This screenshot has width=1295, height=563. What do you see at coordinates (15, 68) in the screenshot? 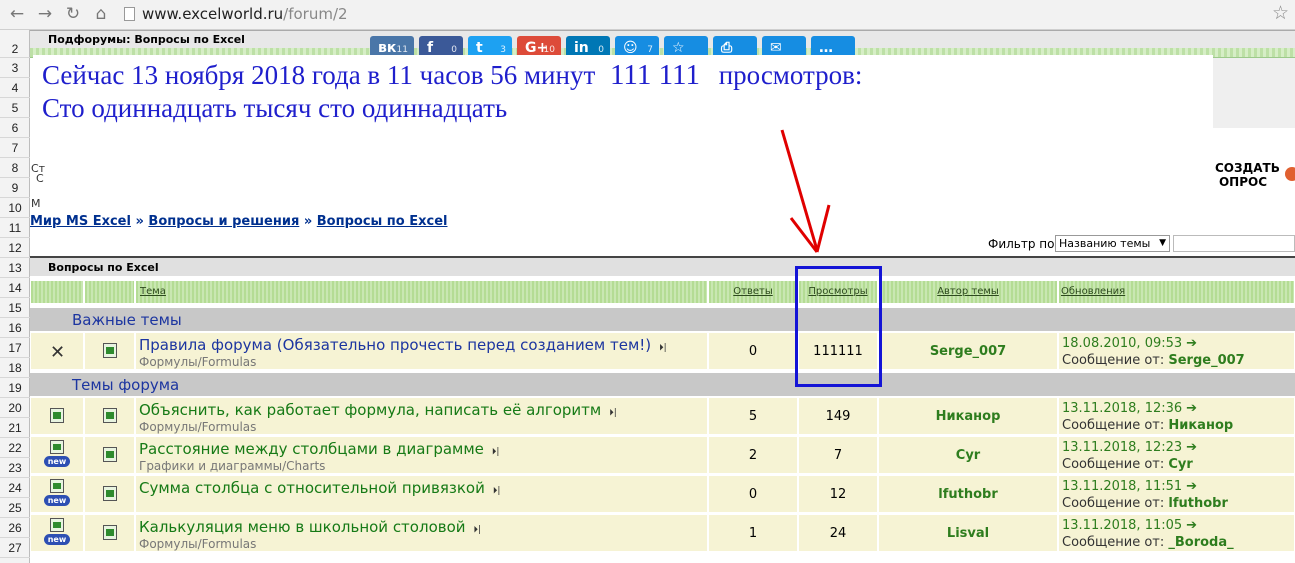
I see `row-number: 3` at bounding box center [15, 68].